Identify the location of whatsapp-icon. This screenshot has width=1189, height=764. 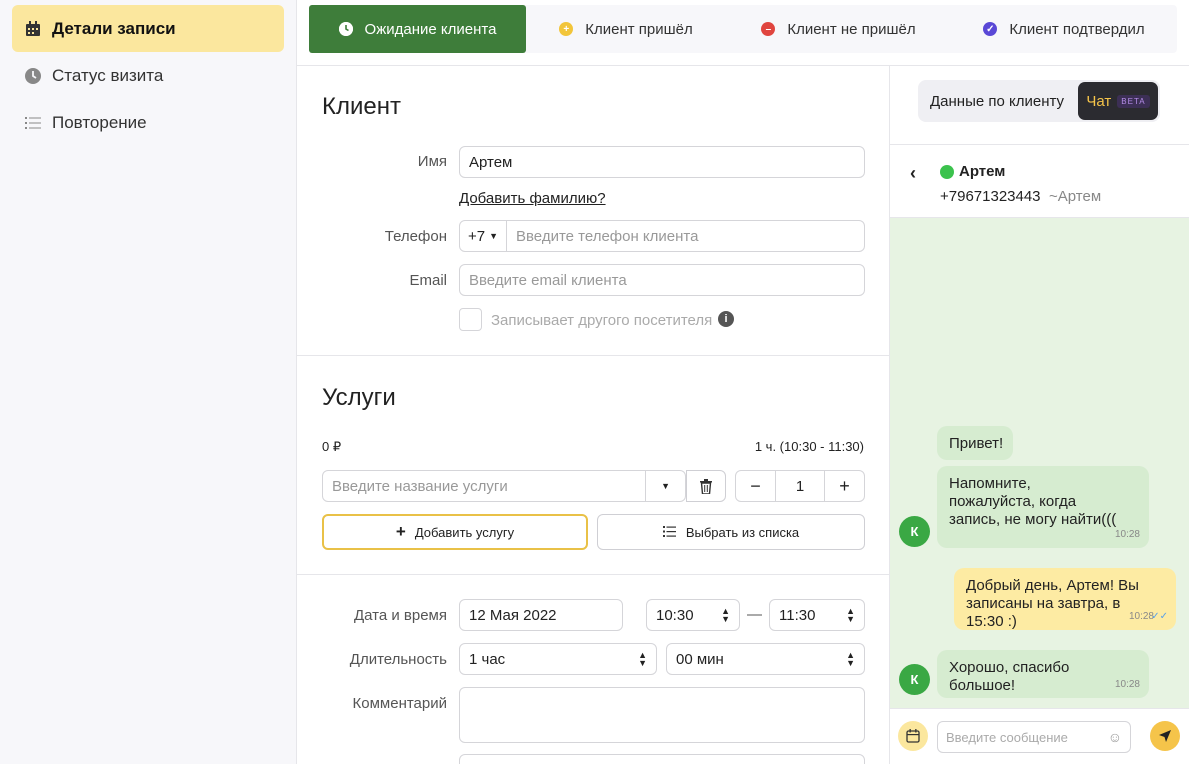
(947, 172).